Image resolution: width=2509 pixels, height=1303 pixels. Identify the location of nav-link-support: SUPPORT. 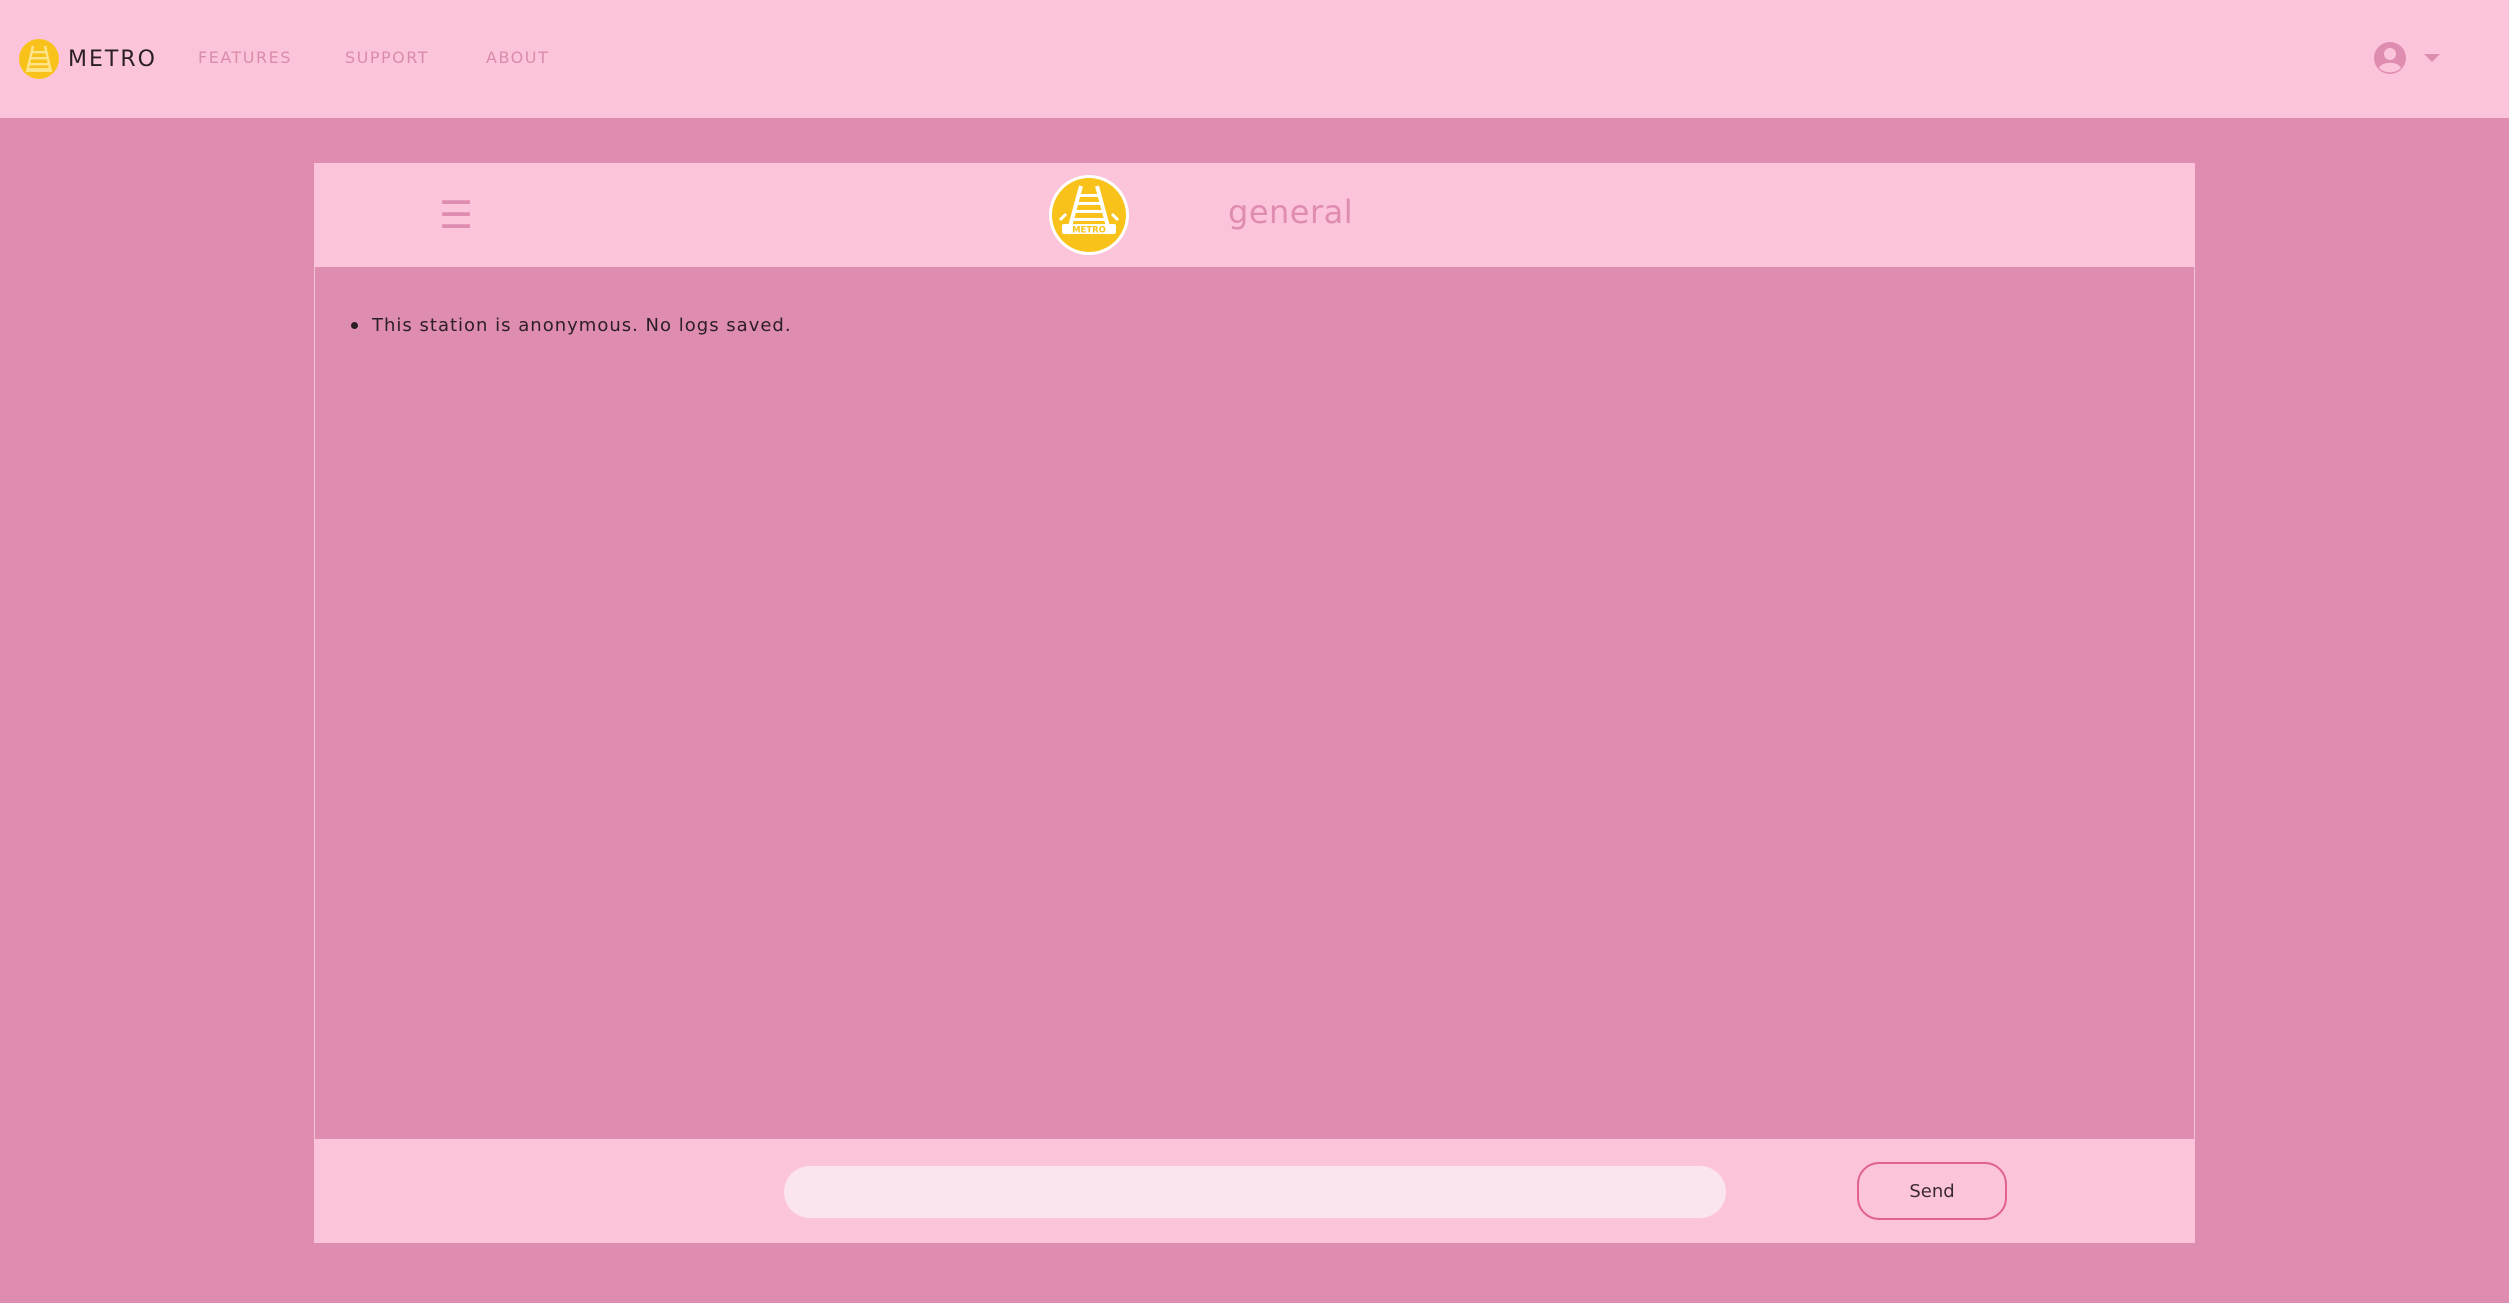
(387, 57).